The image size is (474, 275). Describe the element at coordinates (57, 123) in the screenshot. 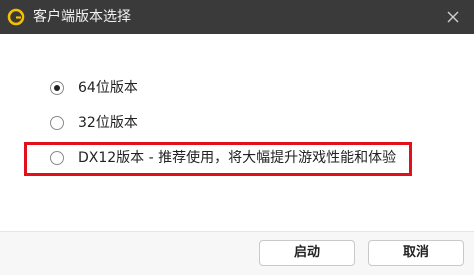

I see `radio-32bit` at that location.